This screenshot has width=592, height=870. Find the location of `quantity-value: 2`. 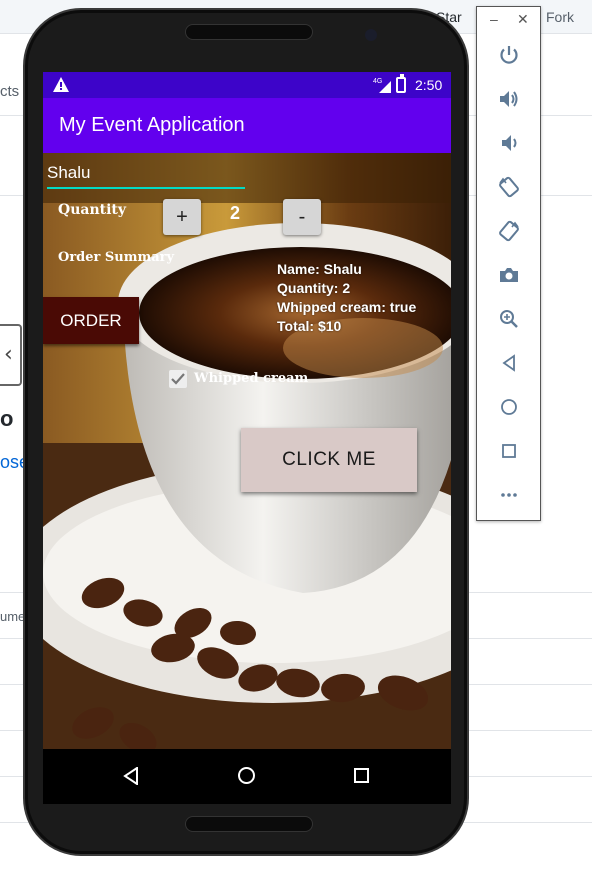

quantity-value: 2 is located at coordinates (235, 213).